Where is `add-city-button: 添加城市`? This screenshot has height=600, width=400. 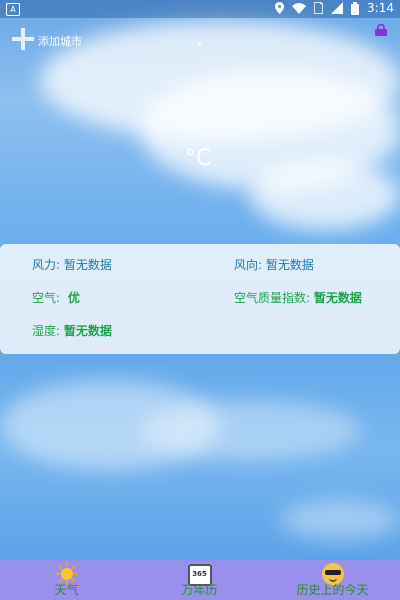
add-city-button: 添加城市 is located at coordinates (47, 39).